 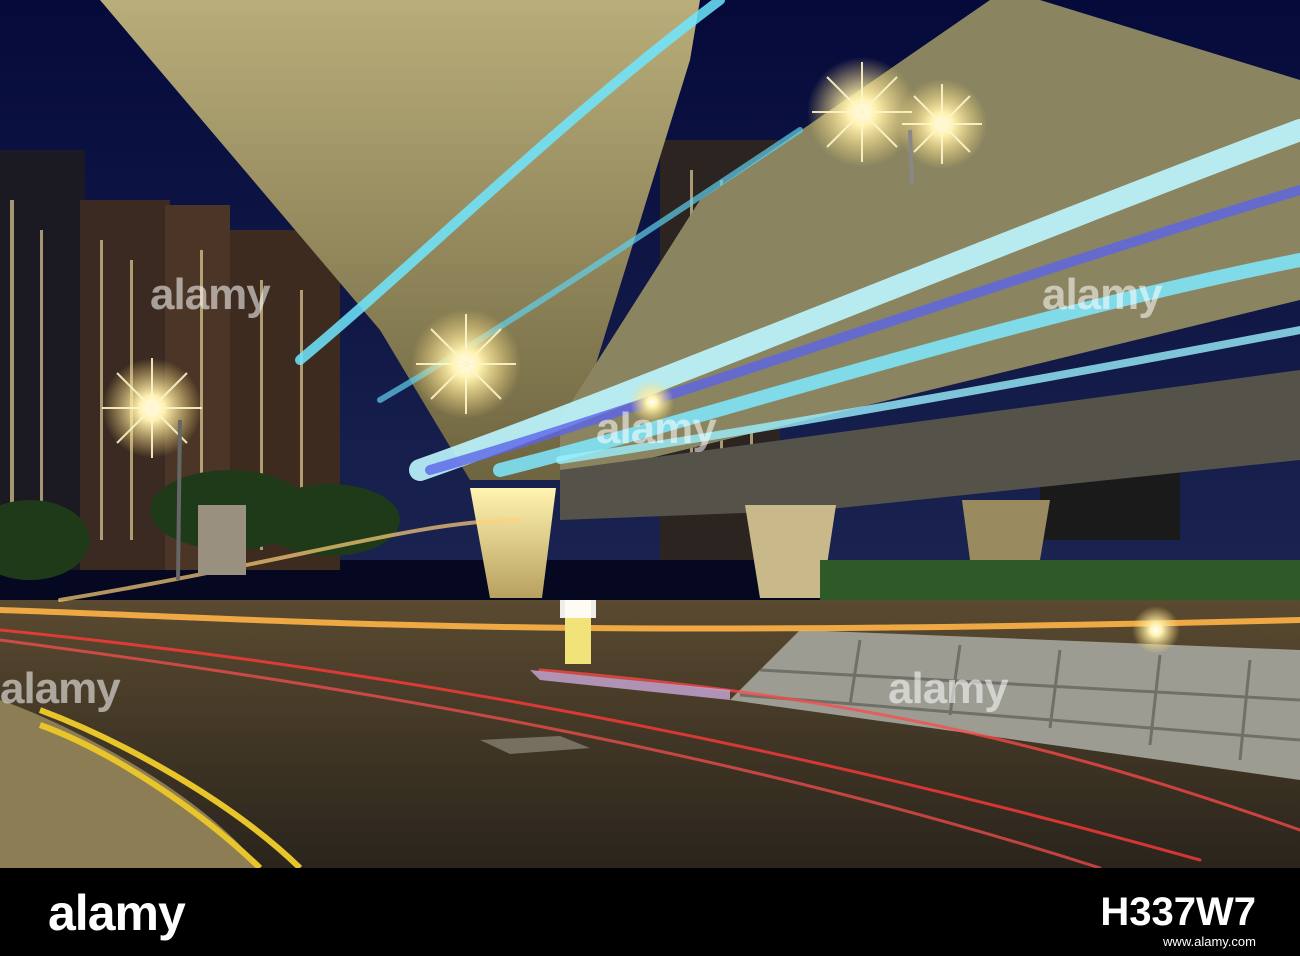 What do you see at coordinates (1178, 912) in the screenshot?
I see `image-code: H337W7` at bounding box center [1178, 912].